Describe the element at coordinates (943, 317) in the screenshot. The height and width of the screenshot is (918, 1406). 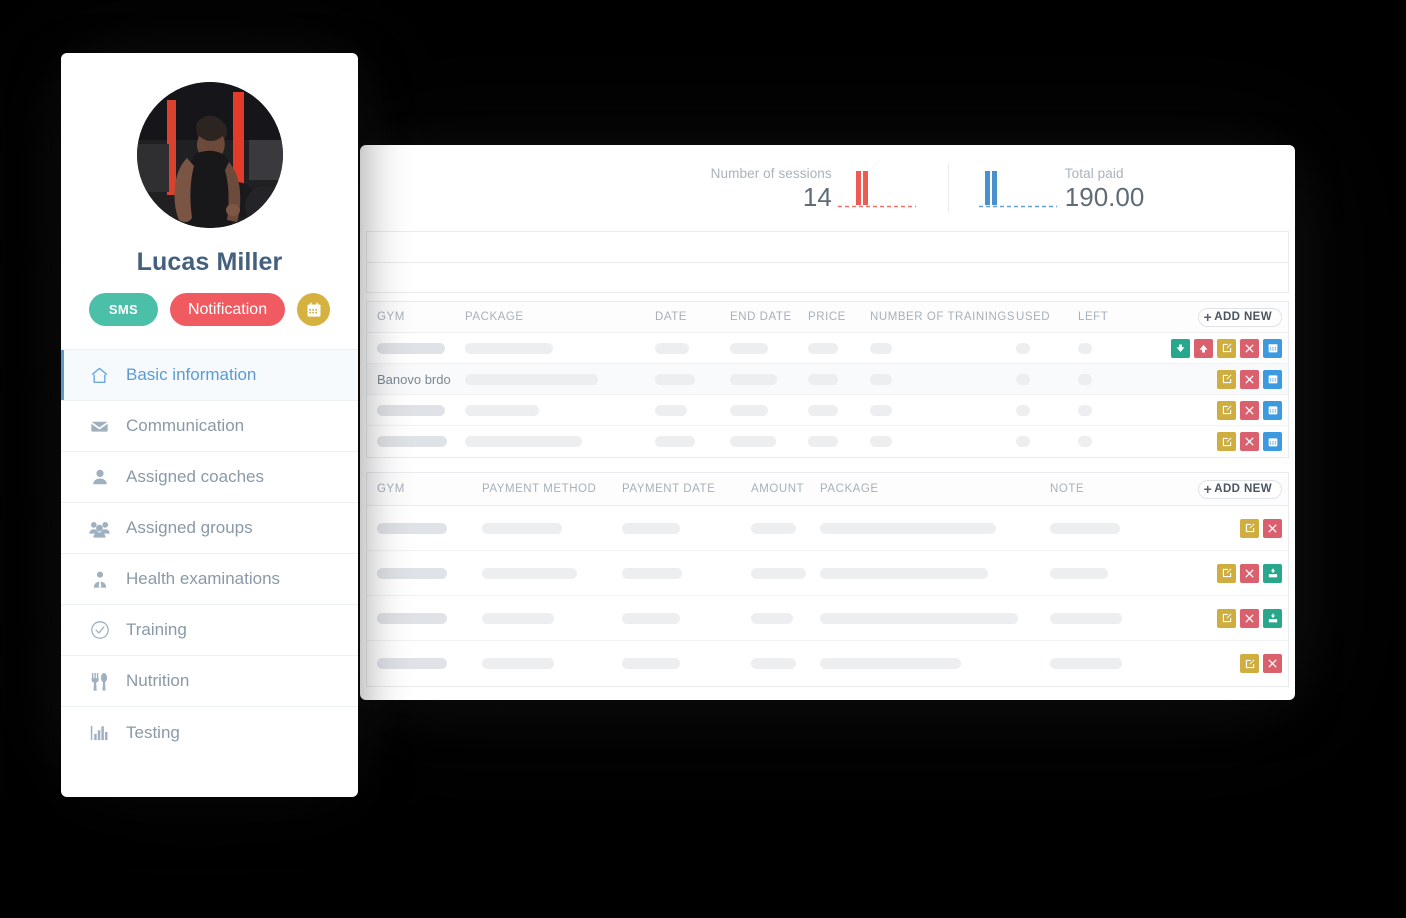
I see `col-trainings: NUMBER OF TRAININGS` at that location.